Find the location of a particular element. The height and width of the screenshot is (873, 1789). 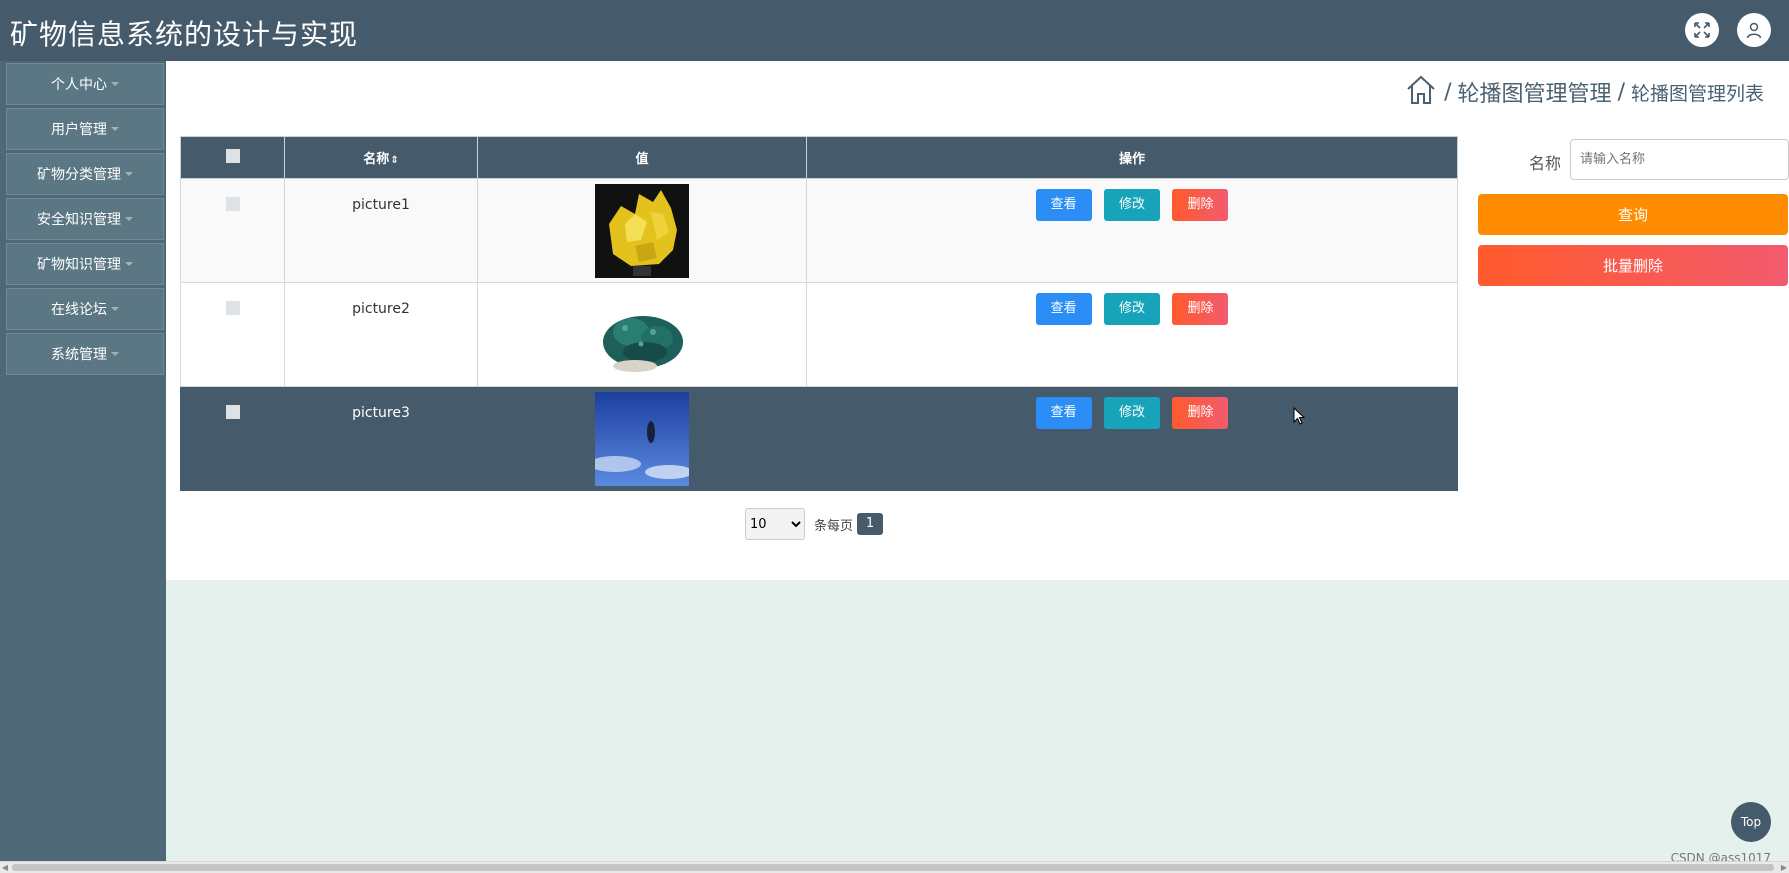

sidebar-item-system: 系统管理 is located at coordinates (85, 354).